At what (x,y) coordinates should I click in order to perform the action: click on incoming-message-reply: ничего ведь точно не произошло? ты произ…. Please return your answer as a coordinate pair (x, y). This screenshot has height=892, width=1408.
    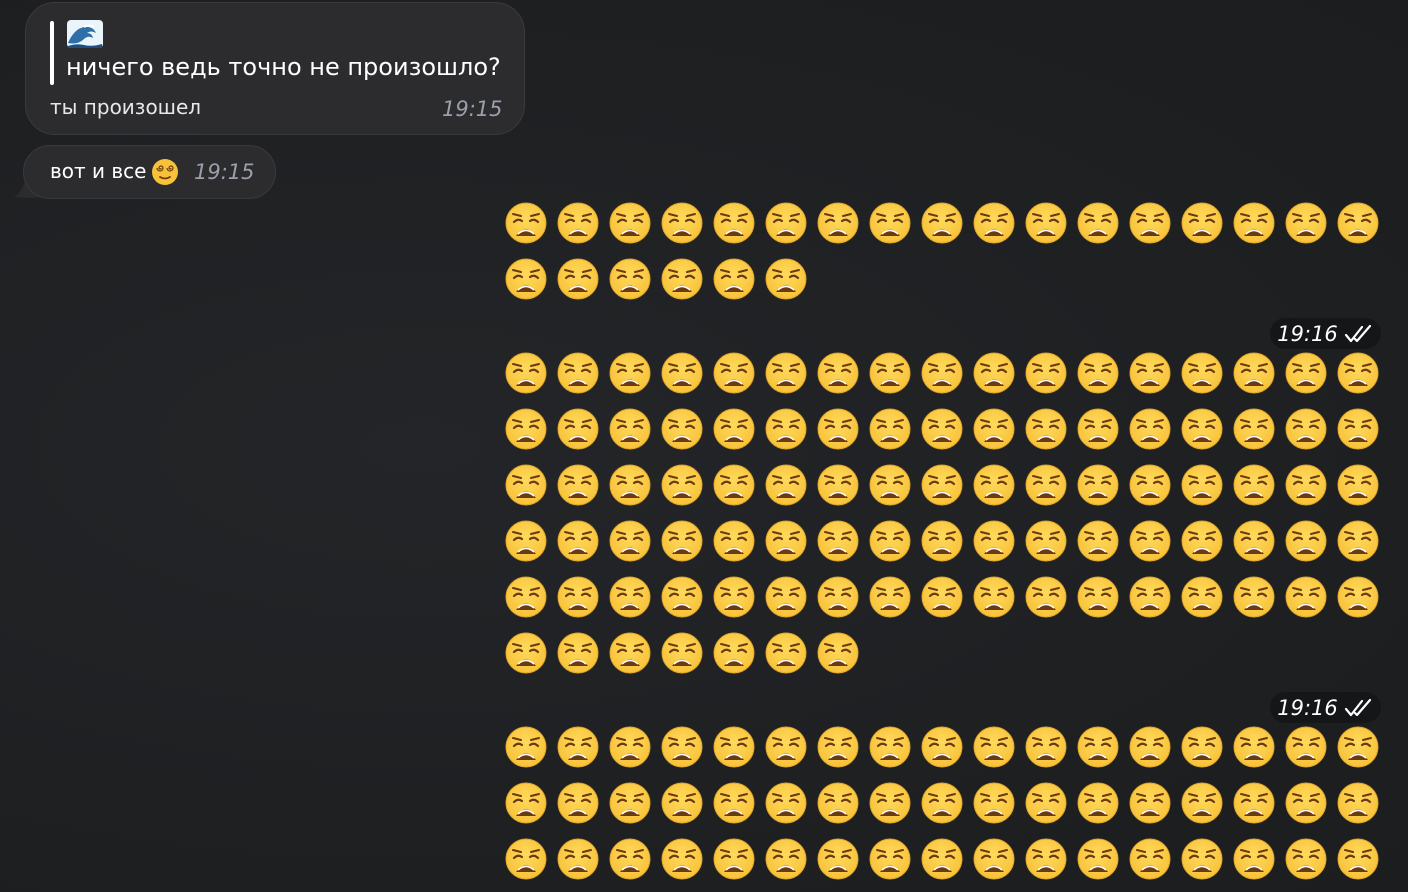
    Looking at the image, I should click on (275, 68).